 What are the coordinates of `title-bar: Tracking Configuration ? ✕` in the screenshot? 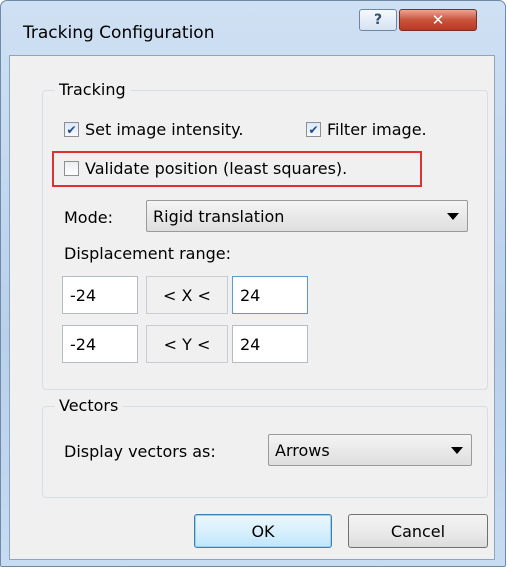 It's located at (253, 27).